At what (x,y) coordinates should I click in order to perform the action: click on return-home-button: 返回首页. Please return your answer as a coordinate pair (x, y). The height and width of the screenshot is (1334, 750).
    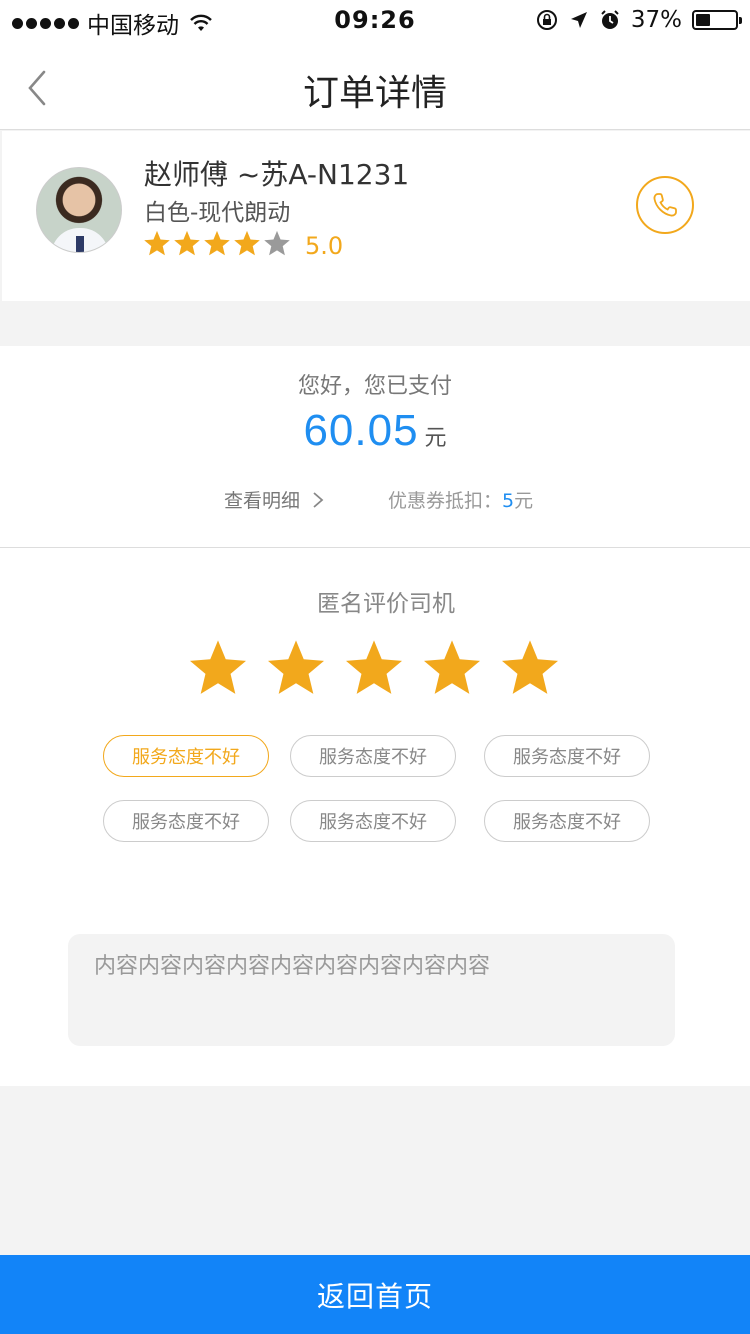
    Looking at the image, I should click on (375, 1294).